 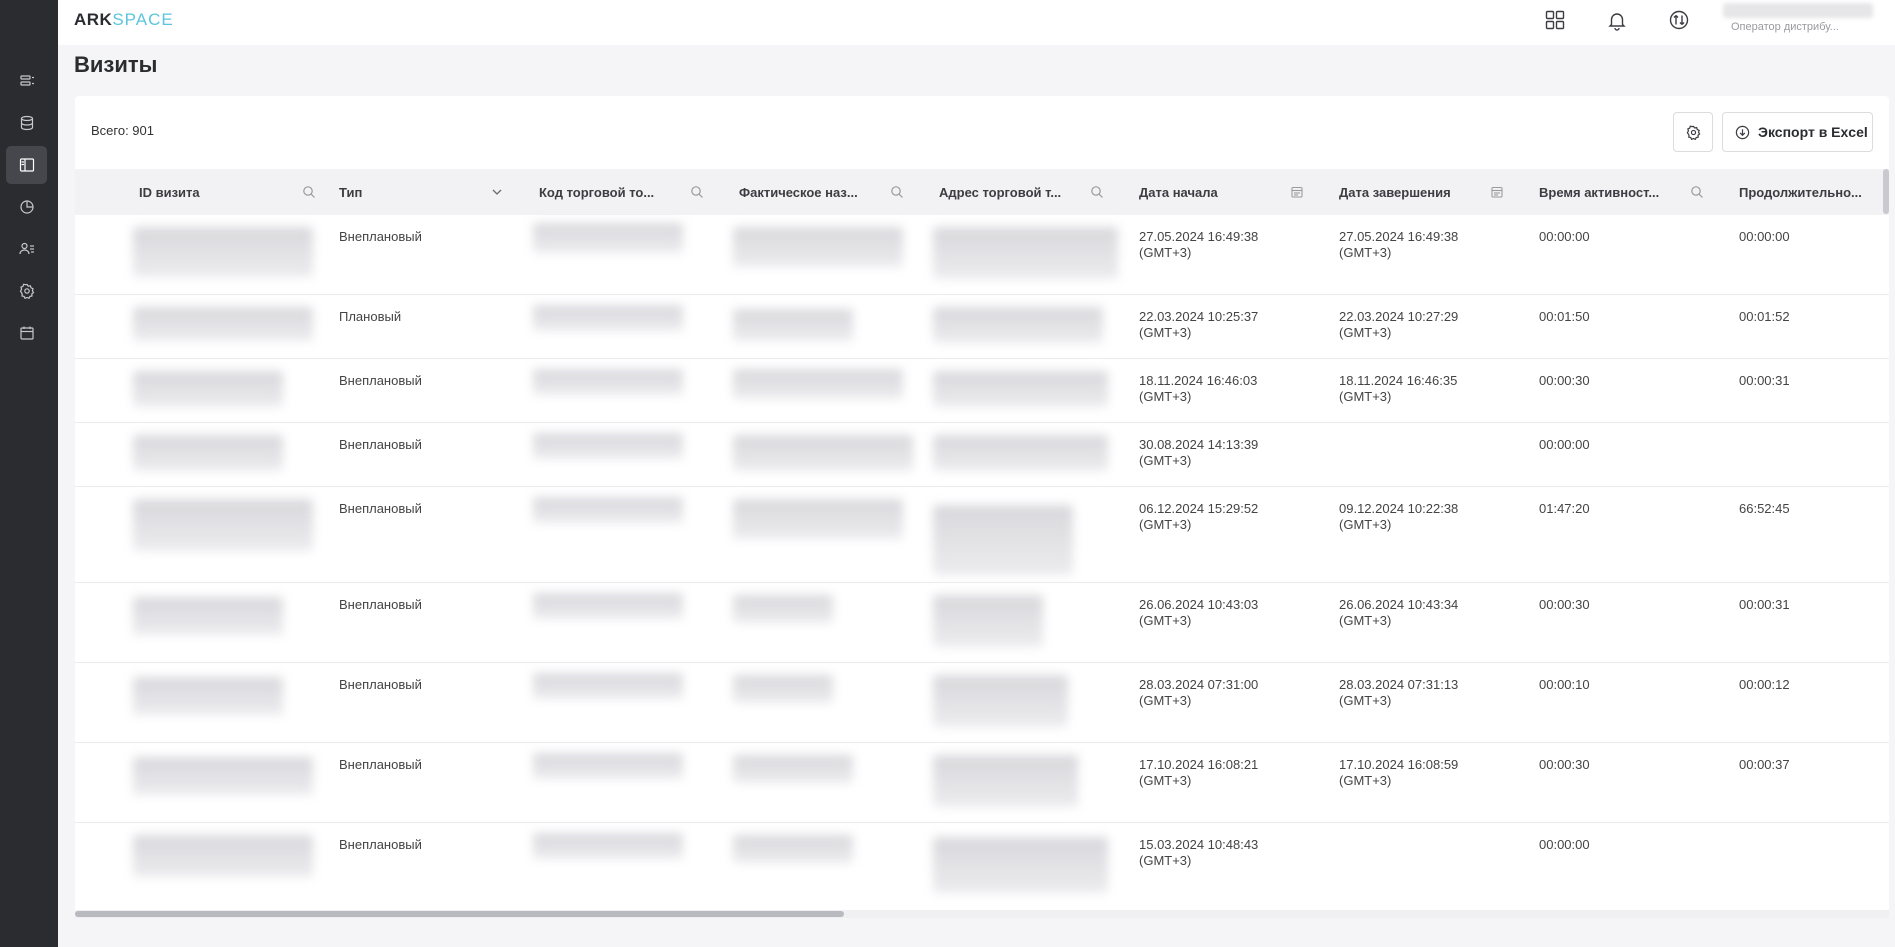 I want to click on users-icon, so click(x=26, y=248).